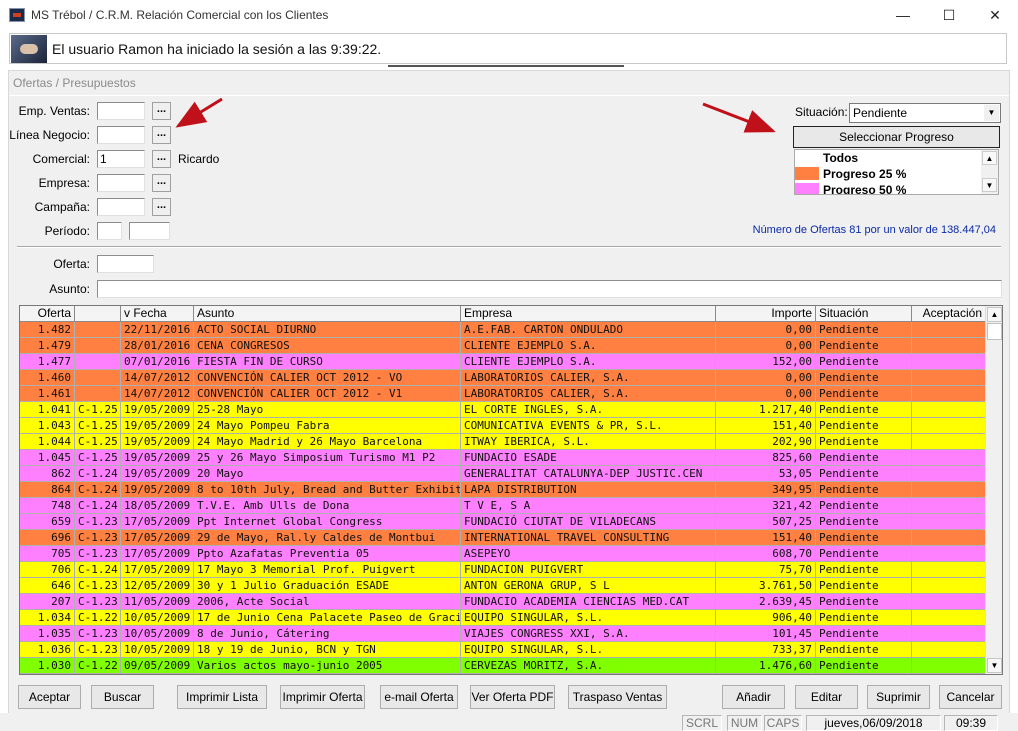 This screenshot has width=1018, height=731. What do you see at coordinates (873, 723) in the screenshot?
I see `status-date: jueves,06/09/2018` at bounding box center [873, 723].